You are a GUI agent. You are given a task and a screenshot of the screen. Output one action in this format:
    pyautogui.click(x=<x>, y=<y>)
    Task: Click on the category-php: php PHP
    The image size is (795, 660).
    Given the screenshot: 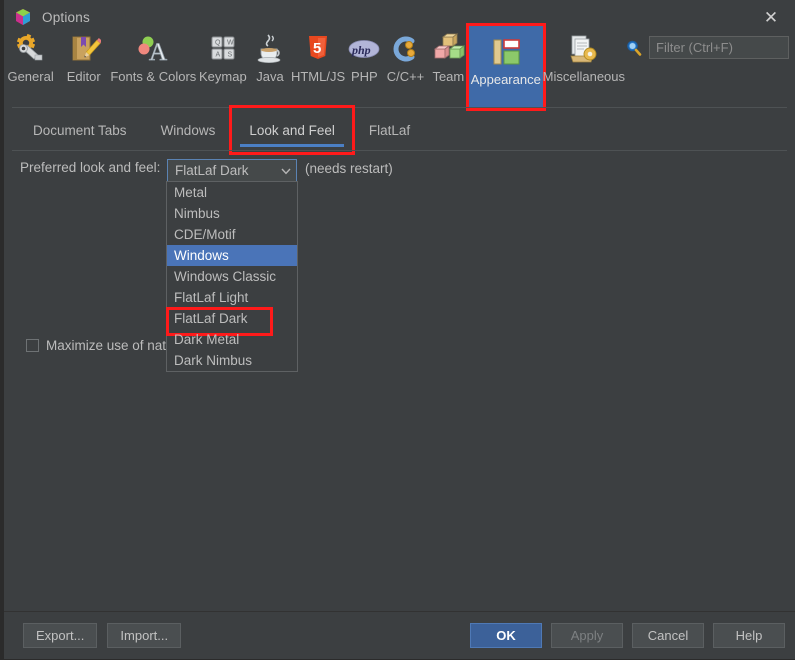 What is the action you would take?
    pyautogui.click(x=364, y=55)
    